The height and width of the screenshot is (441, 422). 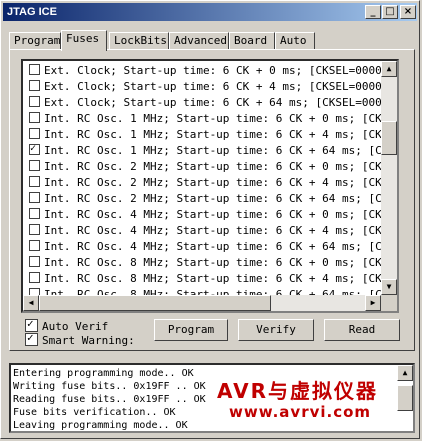 What do you see at coordinates (109, 386) in the screenshot?
I see `log-line: Writing fuse bits.. 0x19FF .. OK` at bounding box center [109, 386].